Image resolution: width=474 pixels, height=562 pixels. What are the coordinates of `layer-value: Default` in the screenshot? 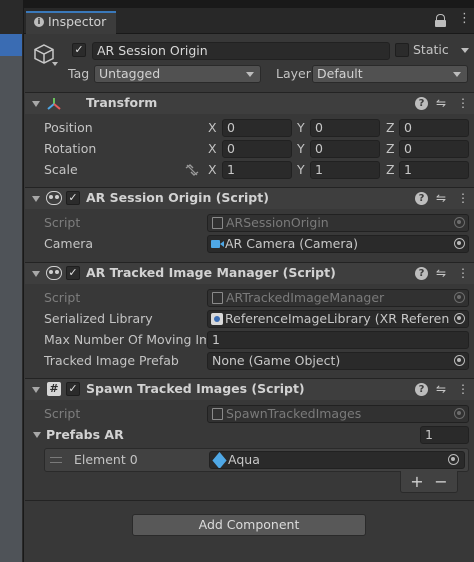 It's located at (340, 73).